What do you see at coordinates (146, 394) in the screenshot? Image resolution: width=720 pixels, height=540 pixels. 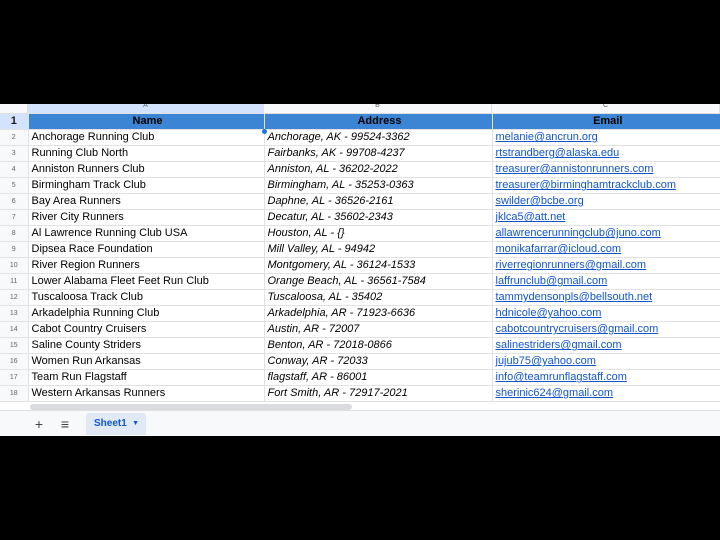 I see `name-cell: Western Arkansas Runners` at bounding box center [146, 394].